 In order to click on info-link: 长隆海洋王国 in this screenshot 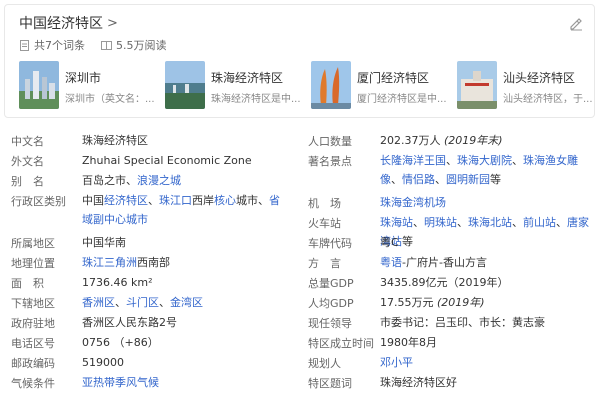, I will do `click(413, 160)`.